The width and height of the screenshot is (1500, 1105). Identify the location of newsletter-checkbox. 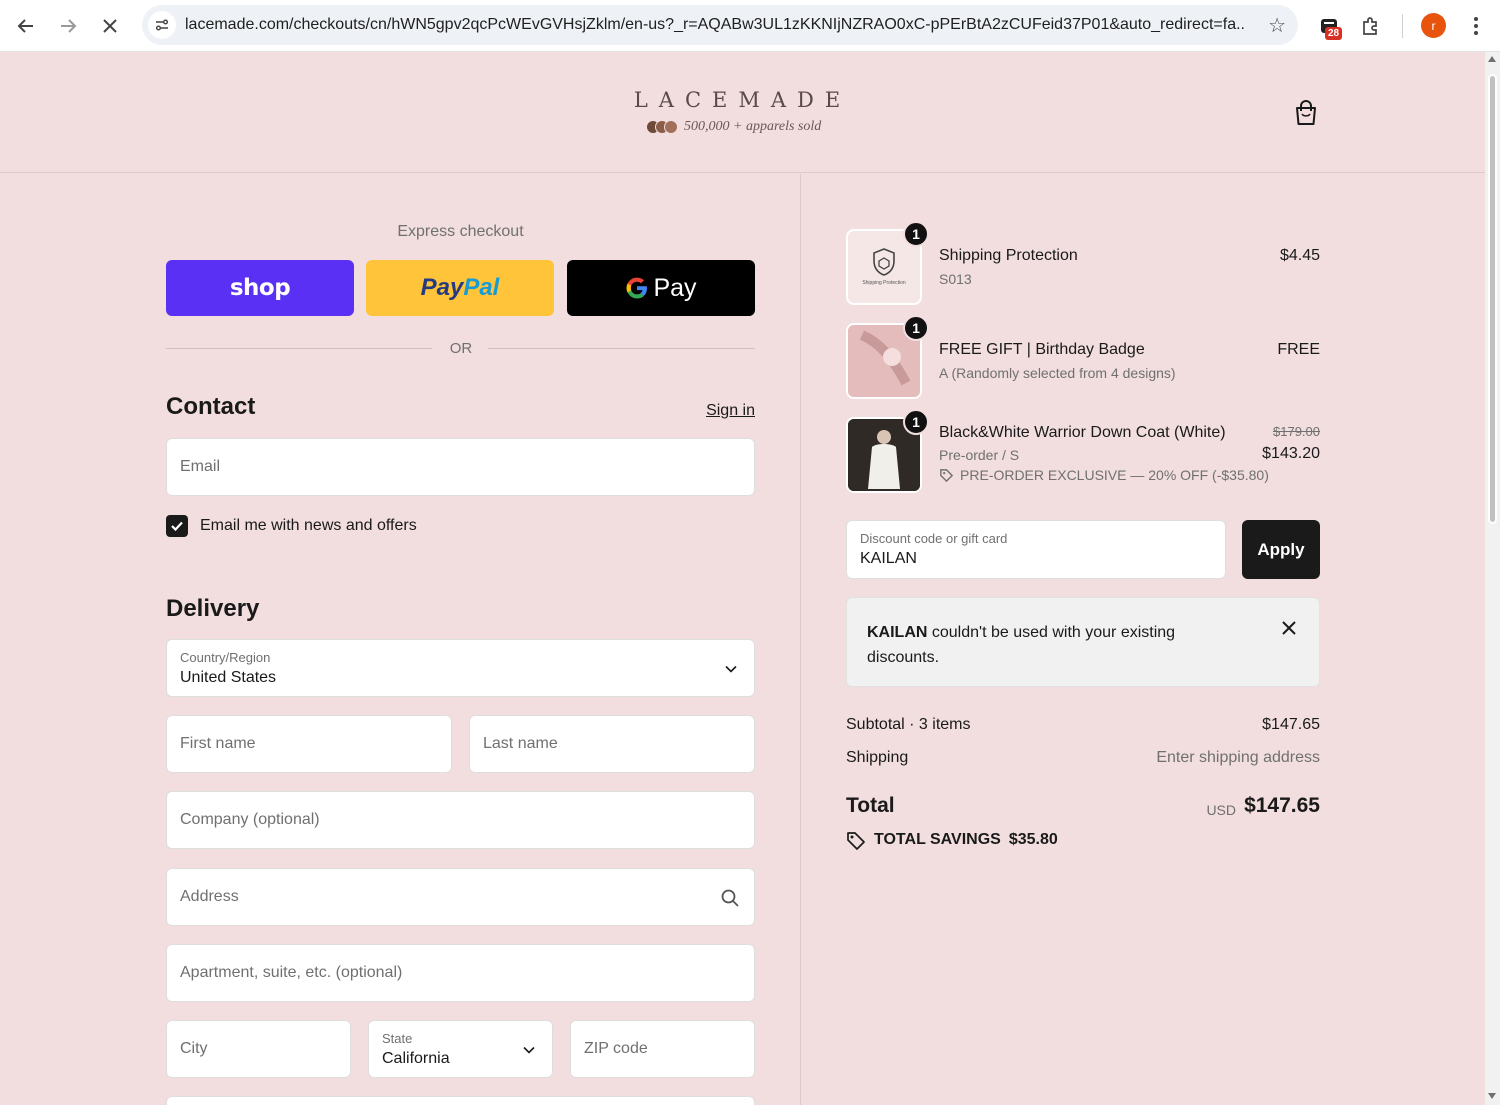
(177, 526).